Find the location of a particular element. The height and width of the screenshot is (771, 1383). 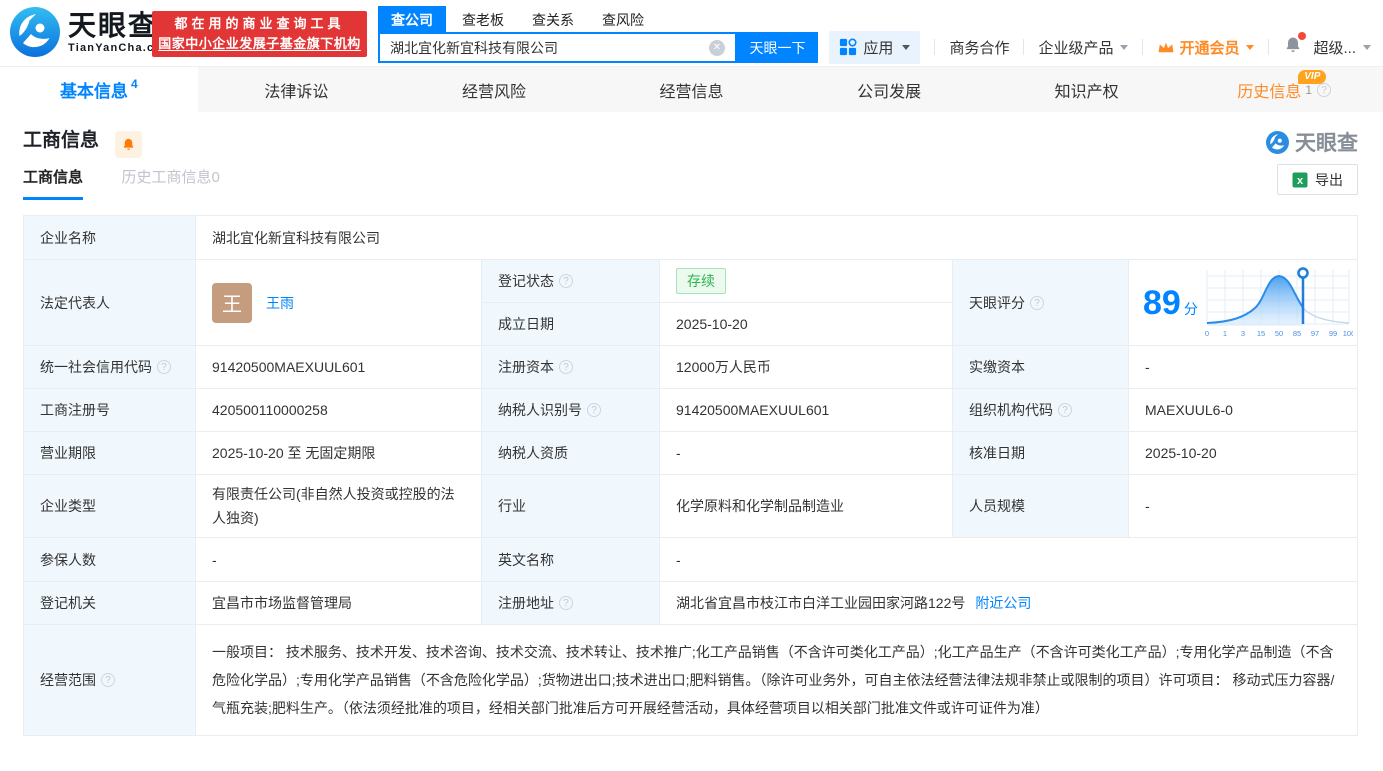

search-tab-risk: 查风险 is located at coordinates (623, 20).